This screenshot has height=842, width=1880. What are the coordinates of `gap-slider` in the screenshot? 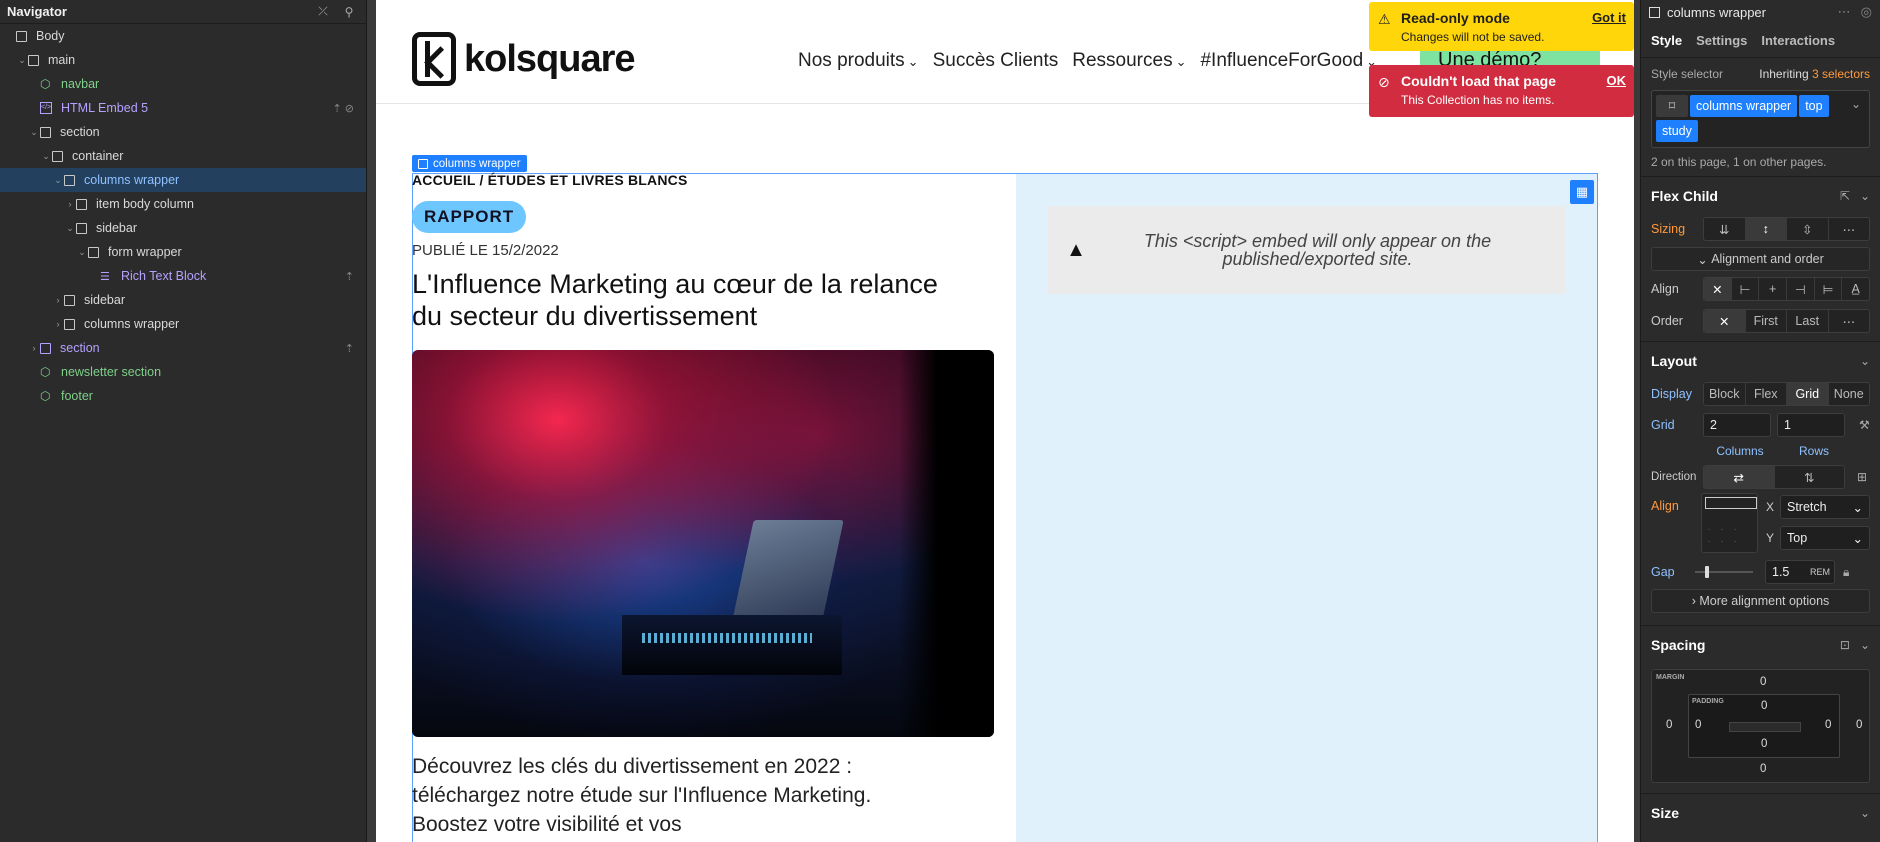 It's located at (1724, 572).